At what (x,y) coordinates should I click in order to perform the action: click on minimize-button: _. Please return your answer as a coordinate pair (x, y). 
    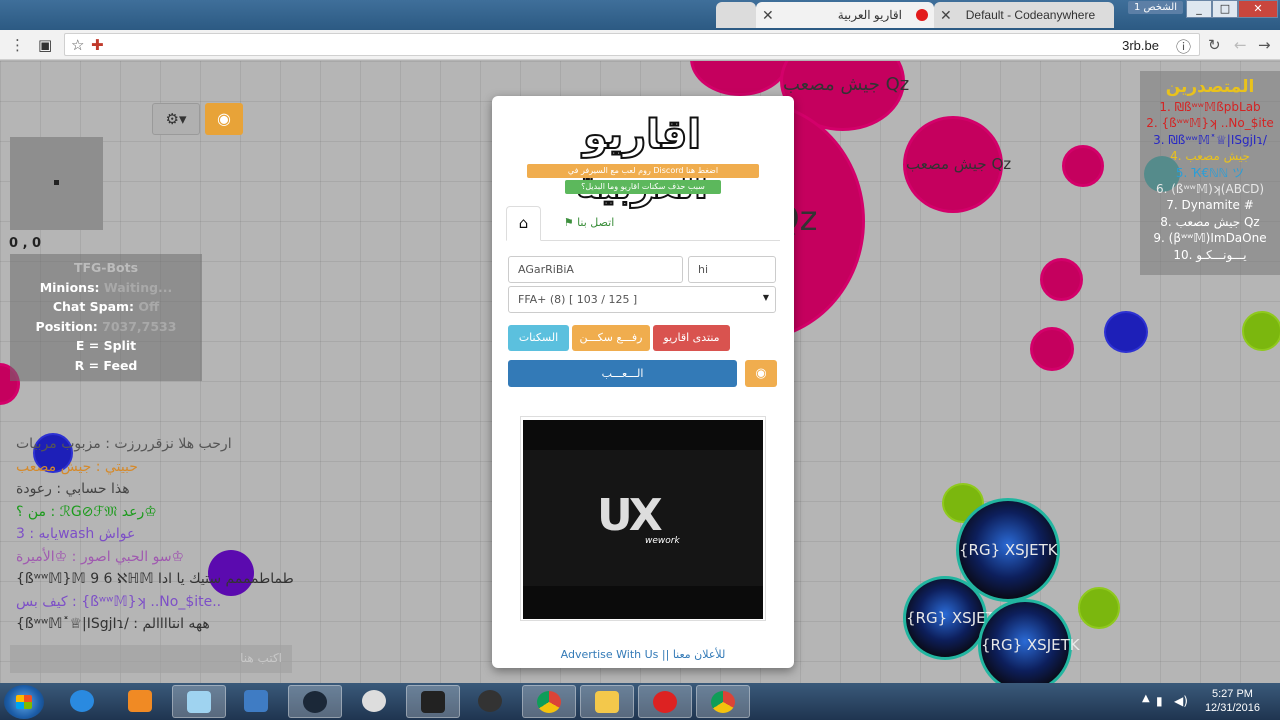
    Looking at the image, I should click on (1199, 9).